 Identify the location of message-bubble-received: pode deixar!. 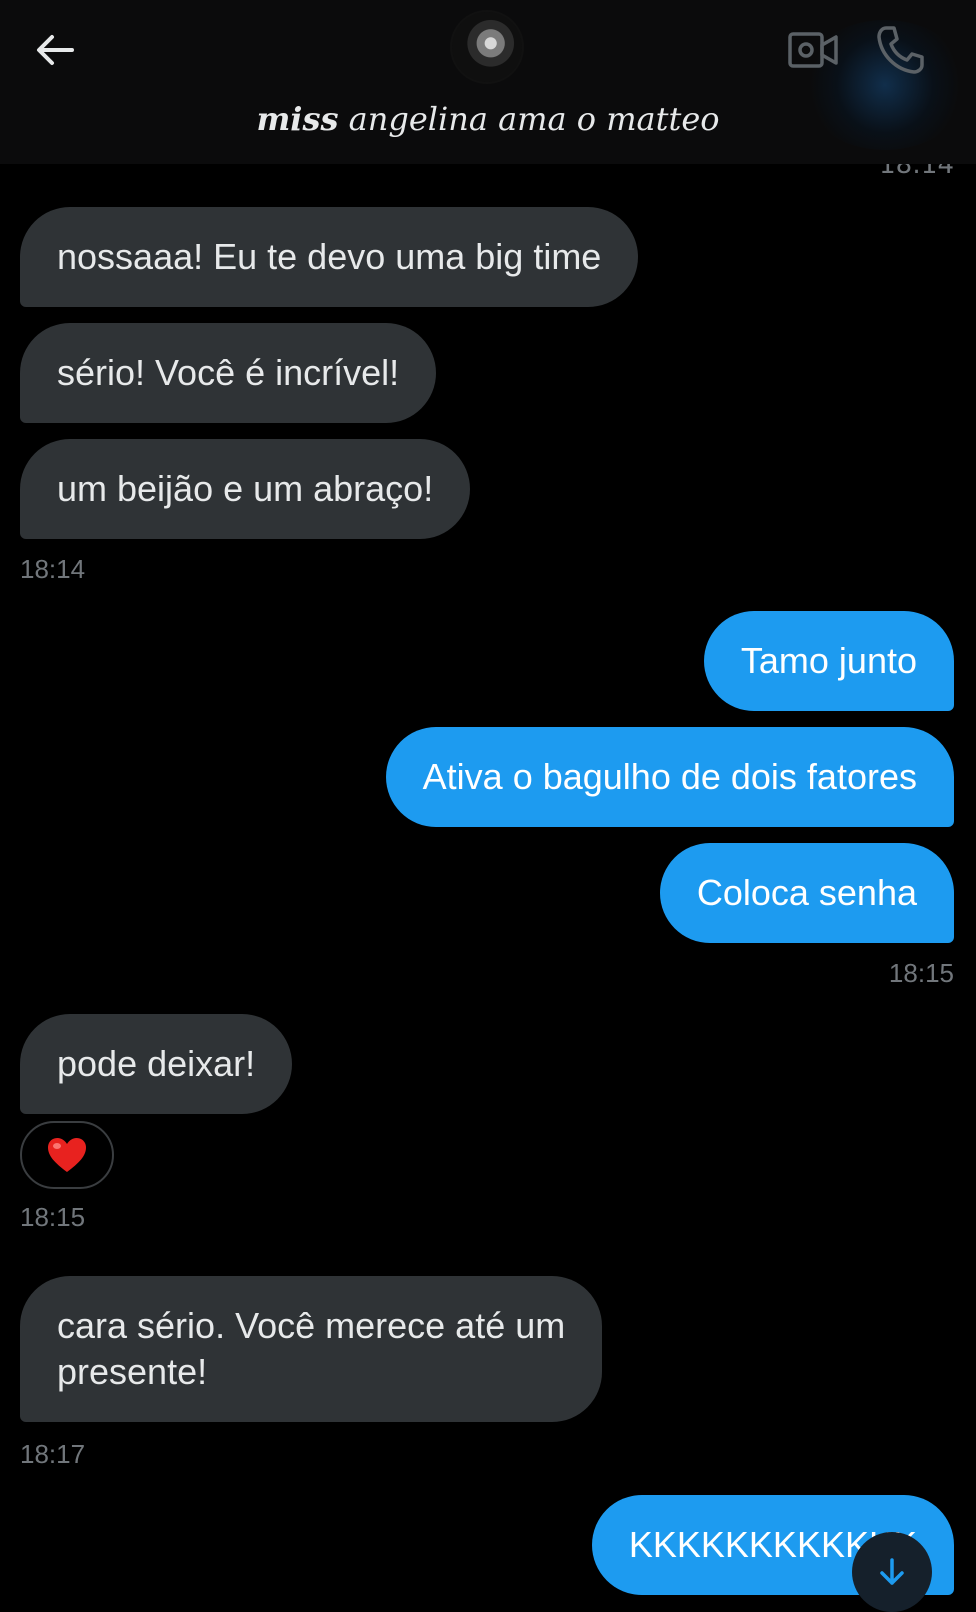
(156, 1064).